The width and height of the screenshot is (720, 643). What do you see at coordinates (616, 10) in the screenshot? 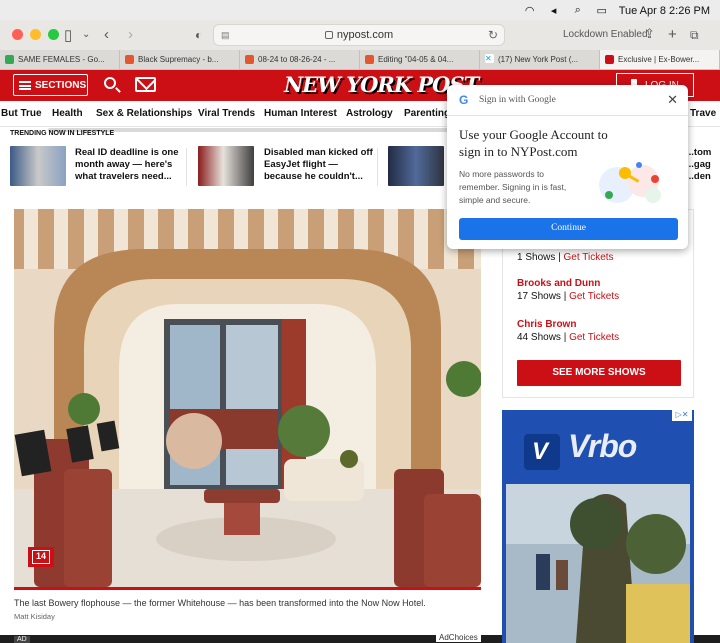
I see `menubar-status-area: ◠ ◂ ⌕ ▭ Tue Apr 8 2:26 PM` at bounding box center [616, 10].